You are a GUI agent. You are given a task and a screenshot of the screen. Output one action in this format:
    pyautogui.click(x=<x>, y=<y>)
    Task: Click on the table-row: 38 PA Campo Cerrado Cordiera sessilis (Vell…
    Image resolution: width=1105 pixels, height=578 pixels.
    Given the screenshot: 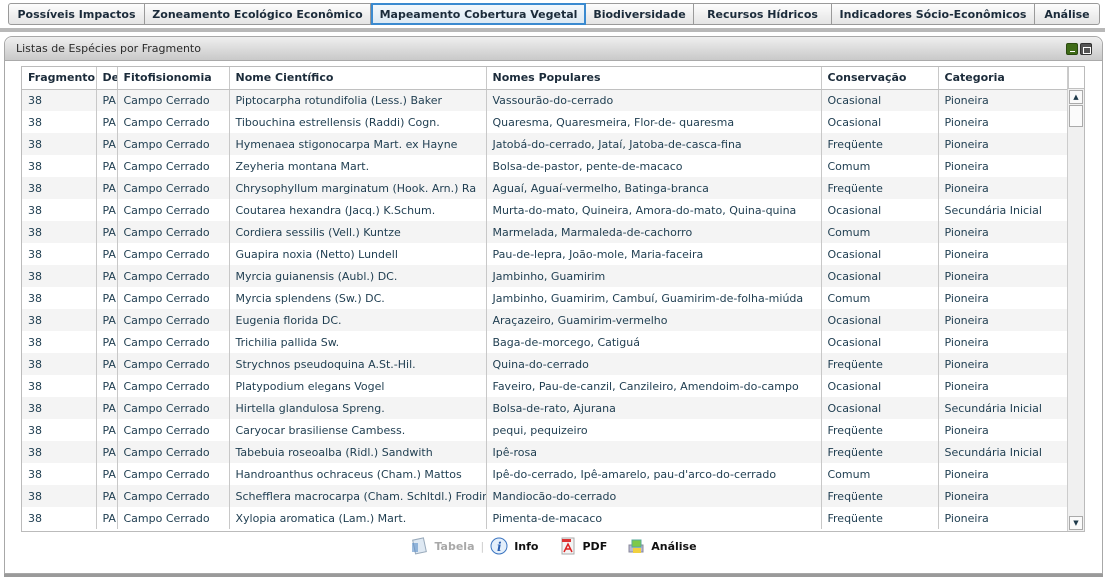 What is the action you would take?
    pyautogui.click(x=545, y=232)
    